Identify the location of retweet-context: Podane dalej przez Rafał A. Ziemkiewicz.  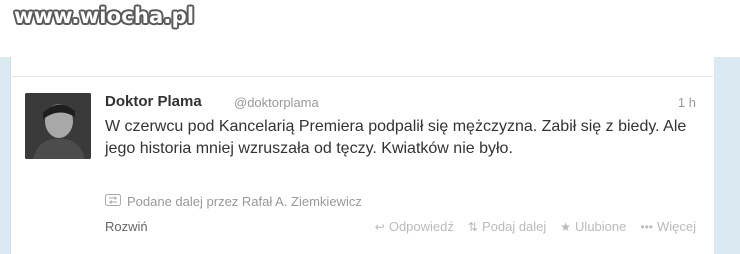
(233, 201).